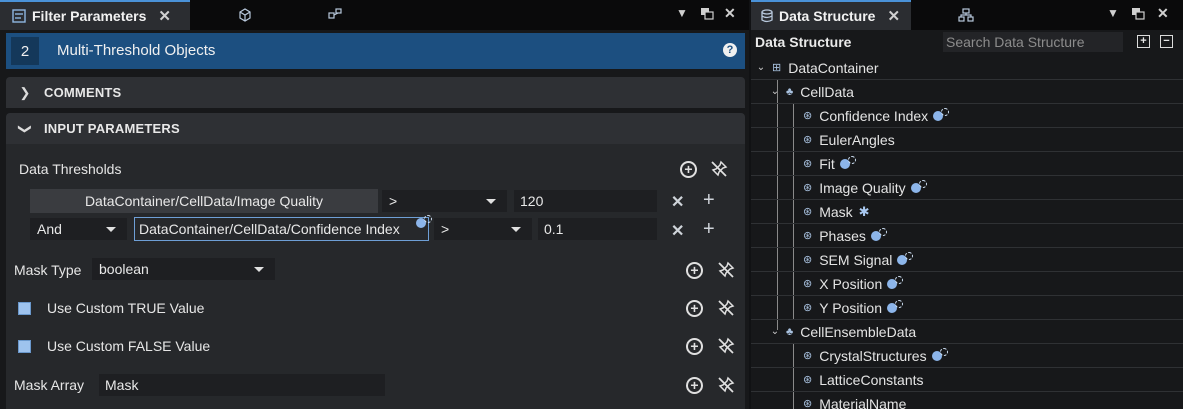 This screenshot has width=1183, height=409. What do you see at coordinates (967, 308) in the screenshot?
I see `tree-node-array: ⊛ Y Position` at bounding box center [967, 308].